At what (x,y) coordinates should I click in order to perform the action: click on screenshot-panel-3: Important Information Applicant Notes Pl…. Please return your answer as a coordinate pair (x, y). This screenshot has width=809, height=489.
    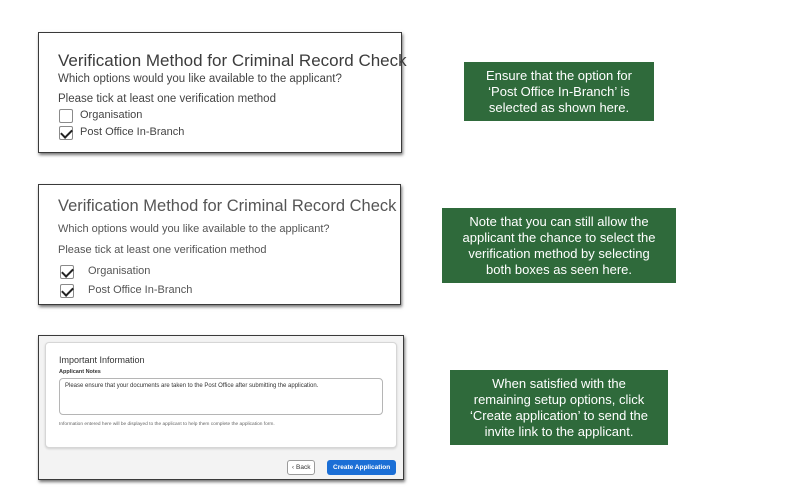
    Looking at the image, I should click on (221, 407).